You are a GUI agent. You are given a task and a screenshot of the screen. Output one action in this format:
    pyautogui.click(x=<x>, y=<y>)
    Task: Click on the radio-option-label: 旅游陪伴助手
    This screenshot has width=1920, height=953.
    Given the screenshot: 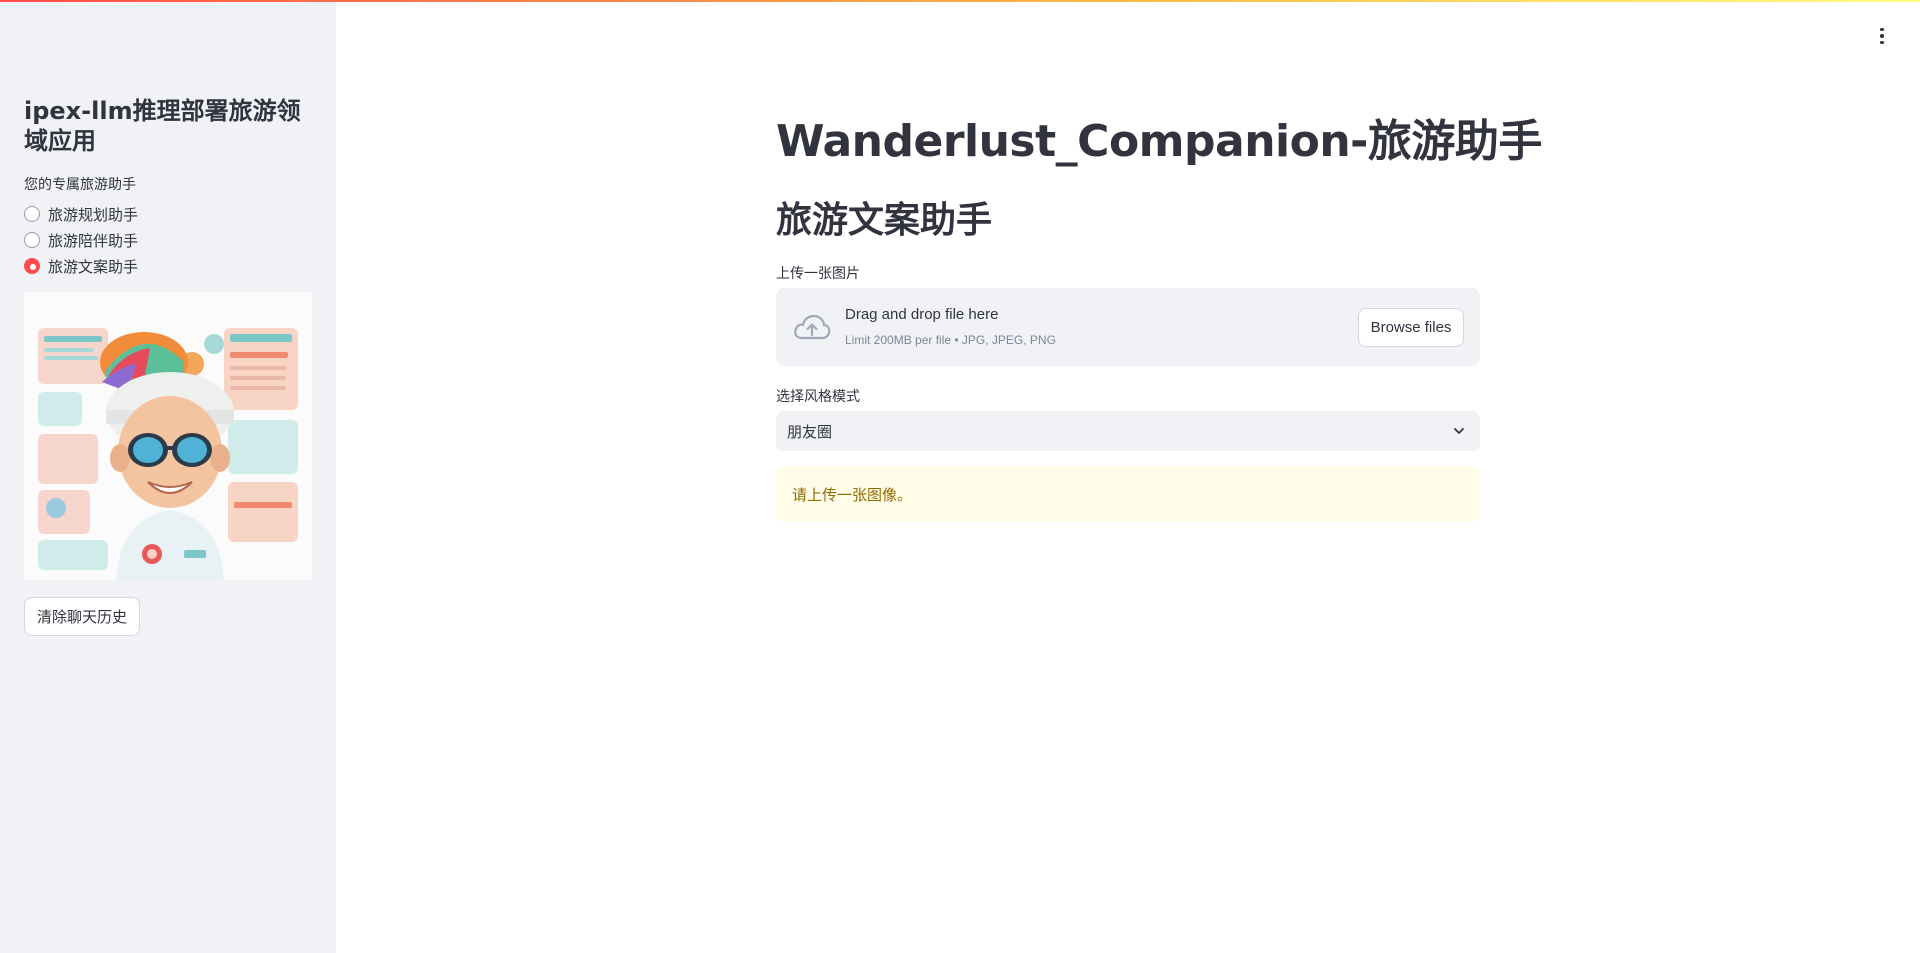 What is the action you would take?
    pyautogui.click(x=93, y=240)
    